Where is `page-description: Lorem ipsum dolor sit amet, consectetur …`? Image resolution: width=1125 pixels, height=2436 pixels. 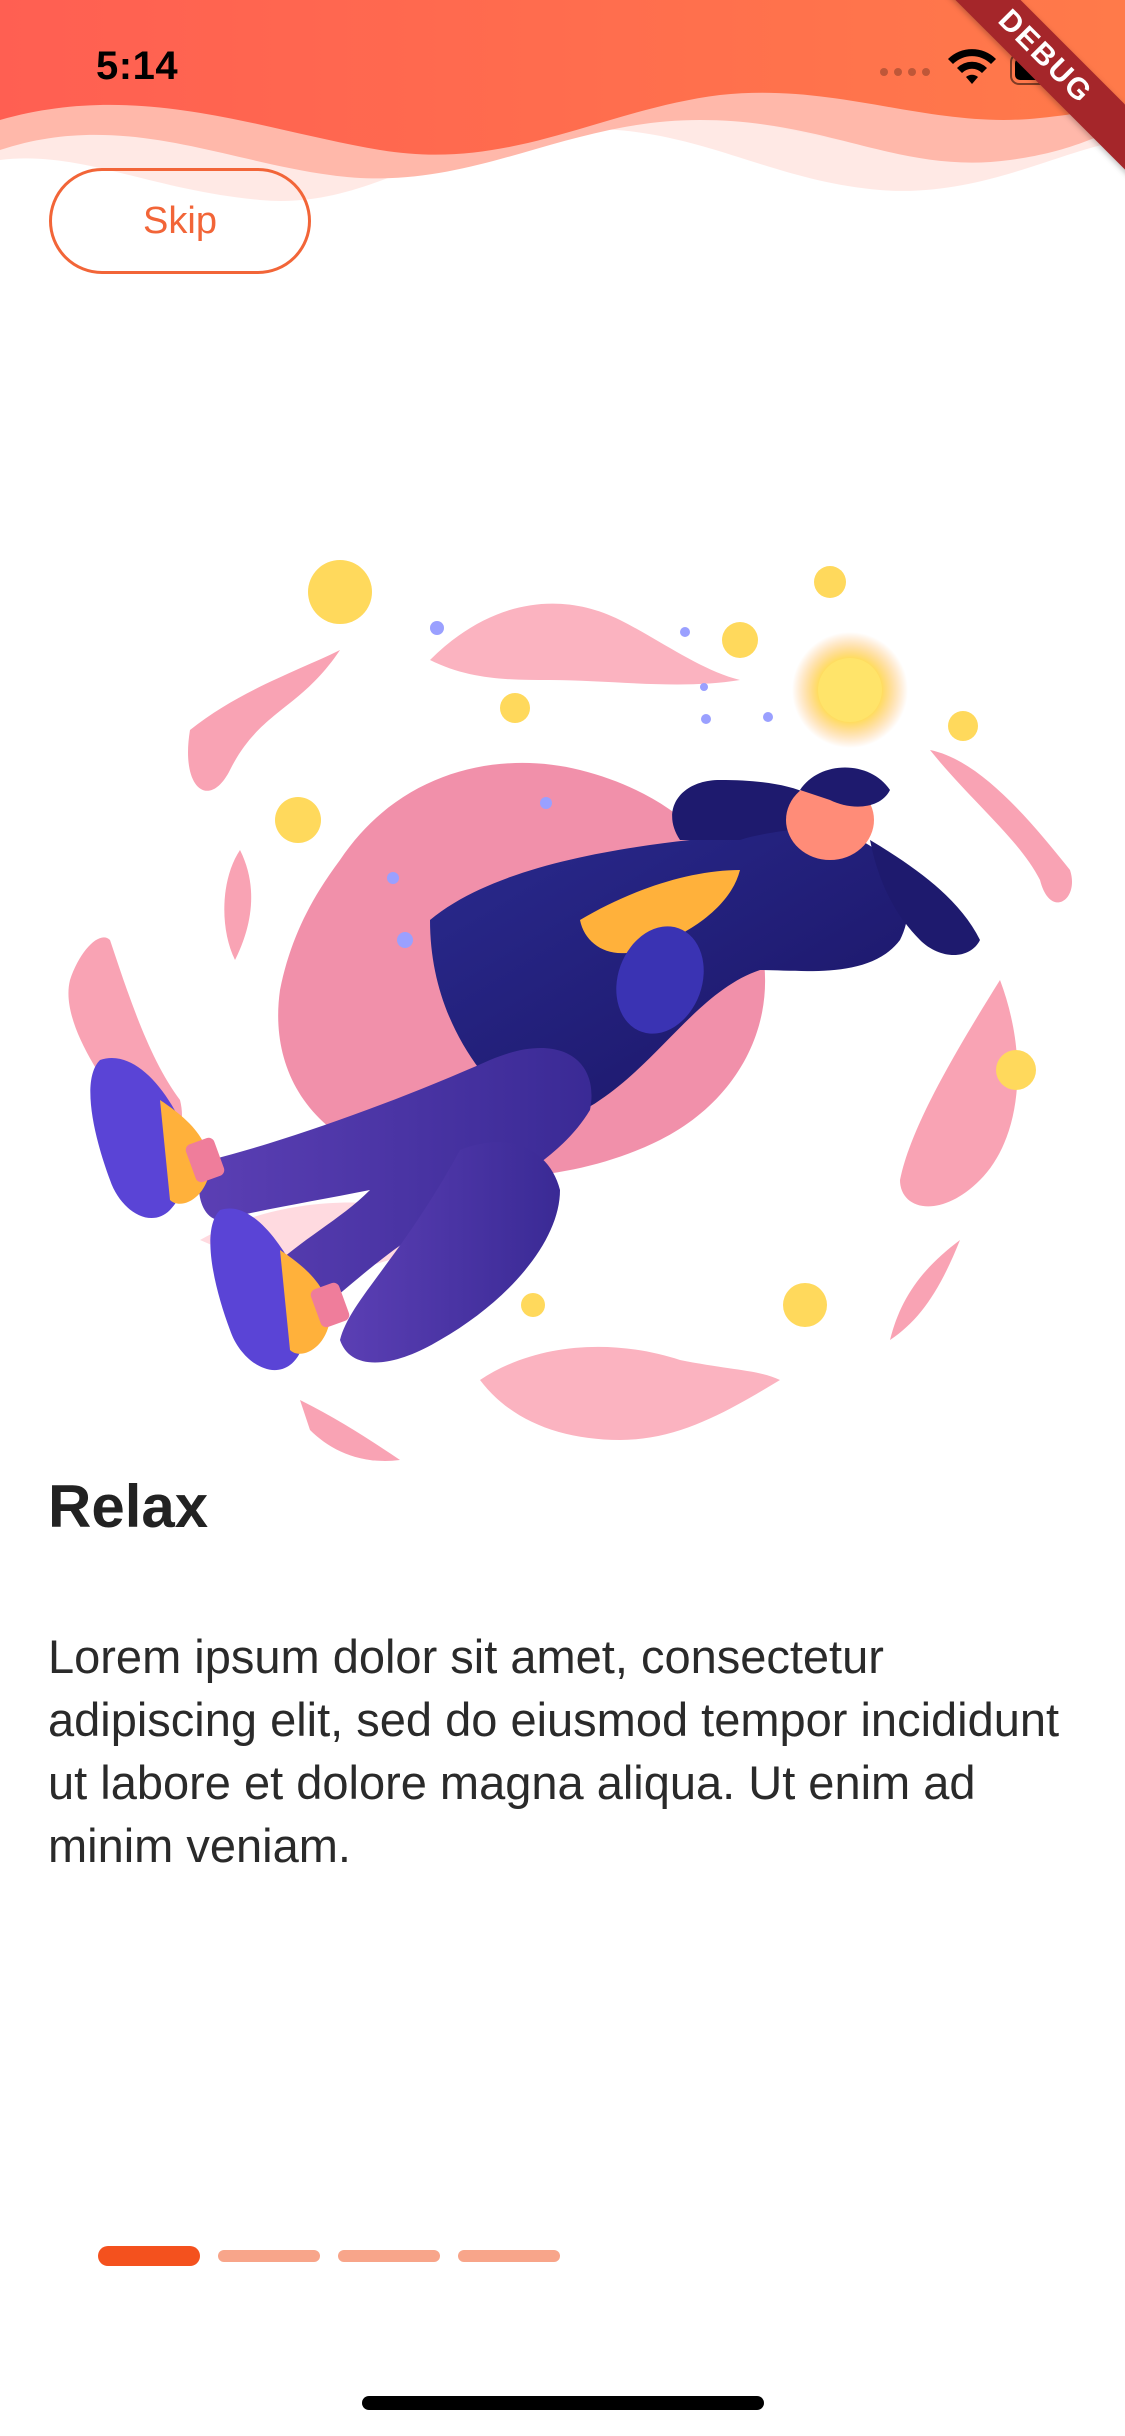 page-description: Lorem ipsum dolor sit amet, consectetur … is located at coordinates (554, 1751).